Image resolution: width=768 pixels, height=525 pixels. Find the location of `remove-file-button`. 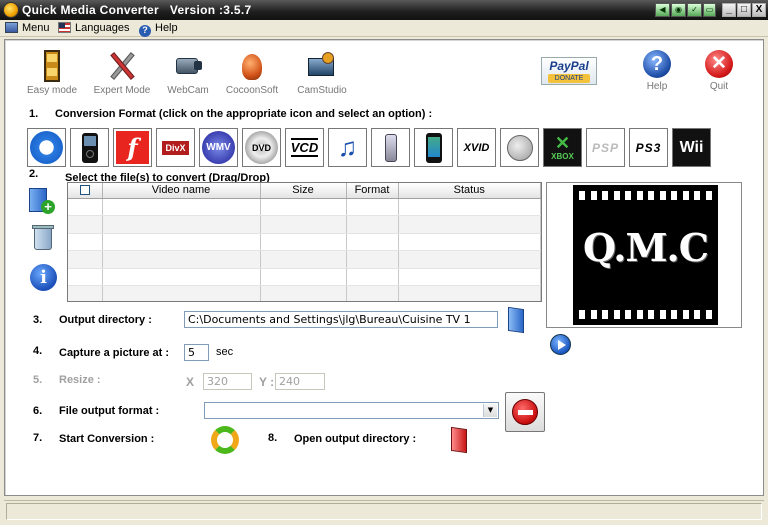

remove-file-button is located at coordinates (43, 238).